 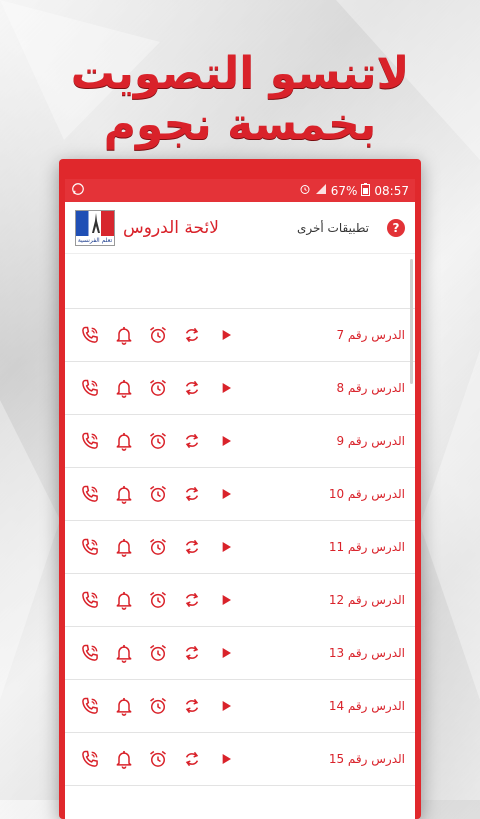 I want to click on ad-placeholder, so click(x=240, y=281).